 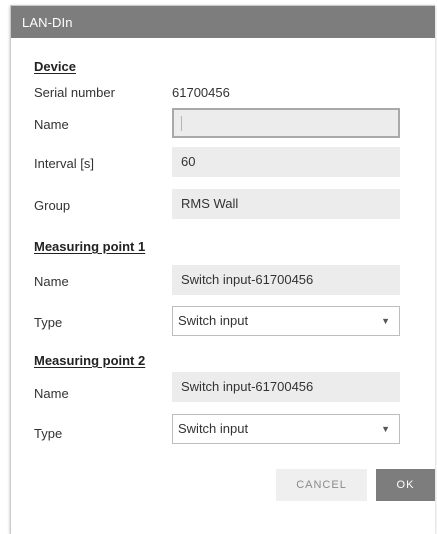 What do you see at coordinates (52, 205) in the screenshot?
I see `group-label: Group` at bounding box center [52, 205].